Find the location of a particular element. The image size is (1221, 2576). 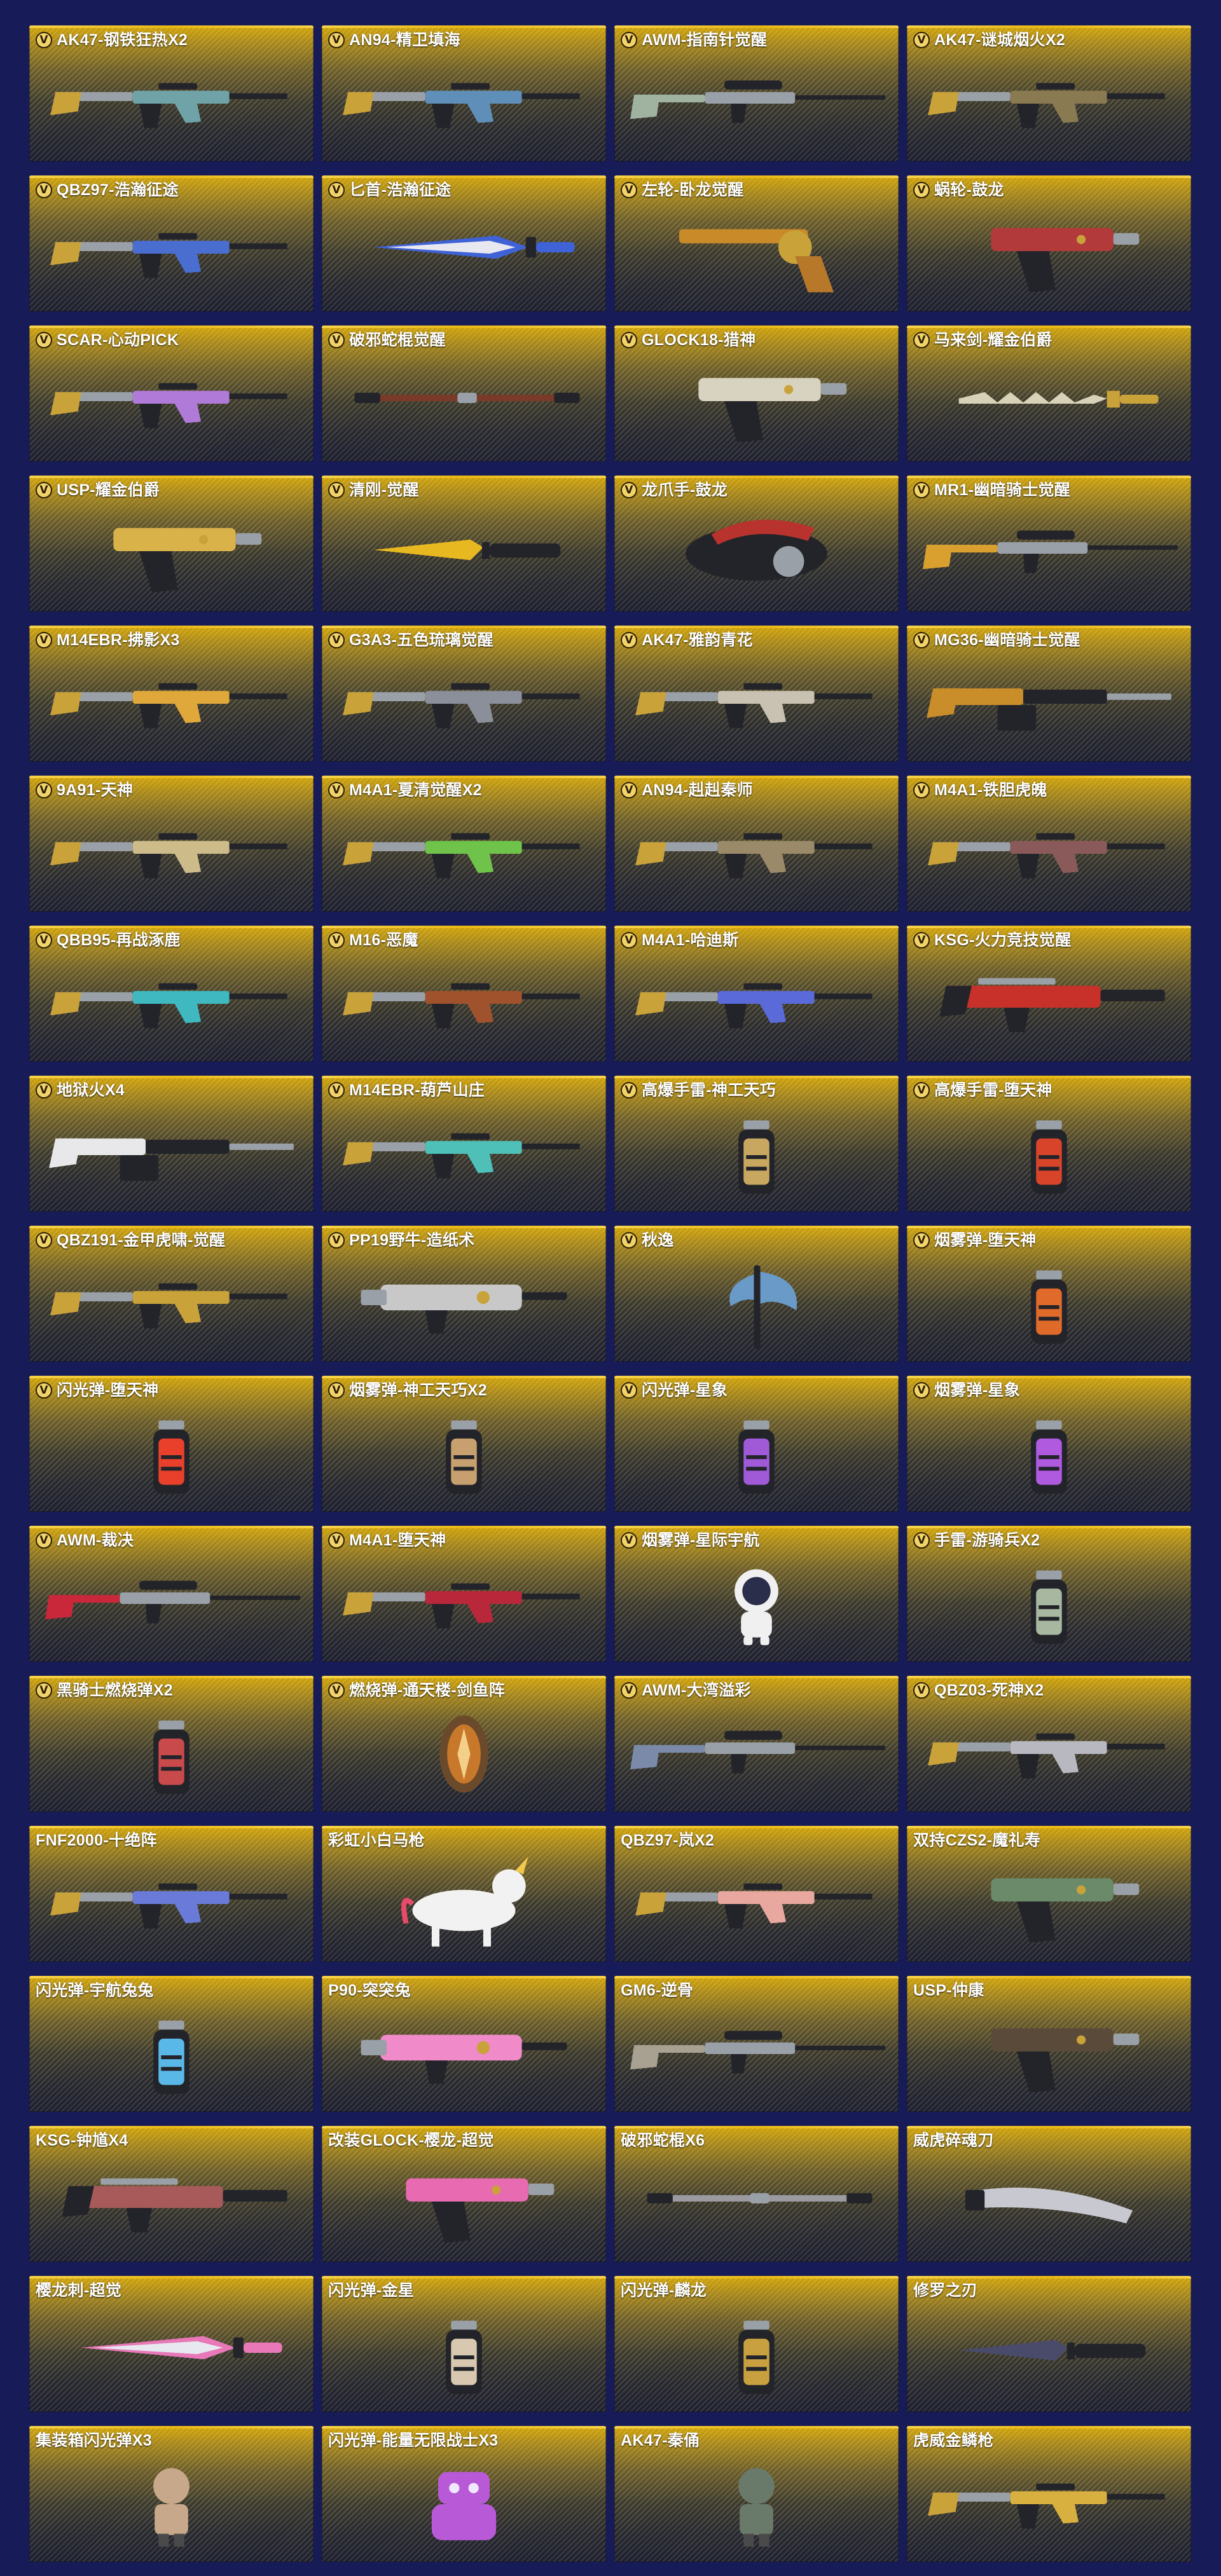

item-name: SCAR-心动PICK is located at coordinates (118, 340).